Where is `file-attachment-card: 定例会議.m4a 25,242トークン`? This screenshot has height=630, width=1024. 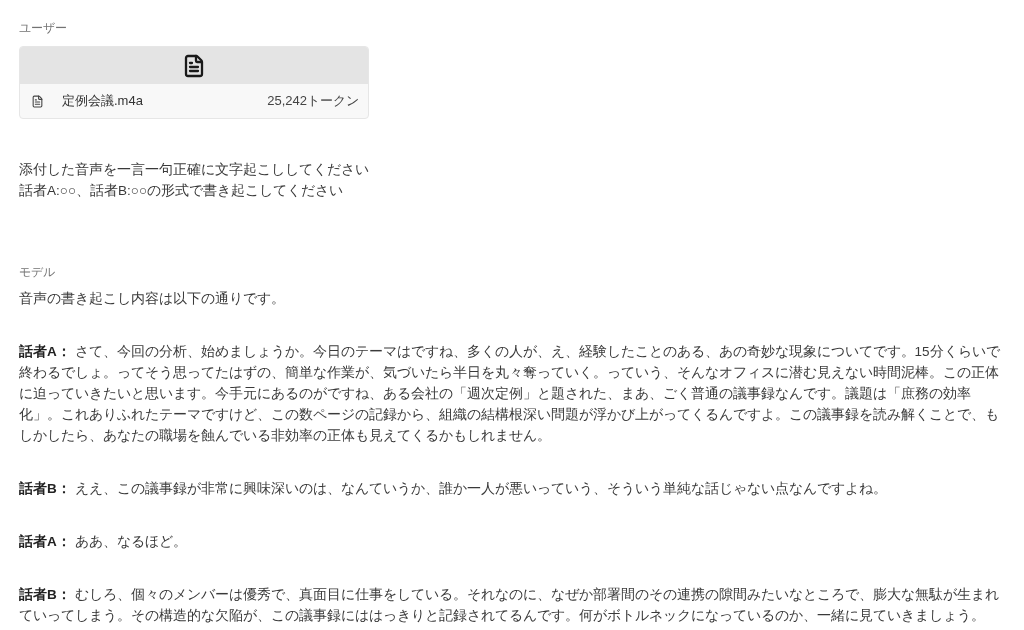
file-attachment-card: 定例会議.m4a 25,242トークン is located at coordinates (194, 82).